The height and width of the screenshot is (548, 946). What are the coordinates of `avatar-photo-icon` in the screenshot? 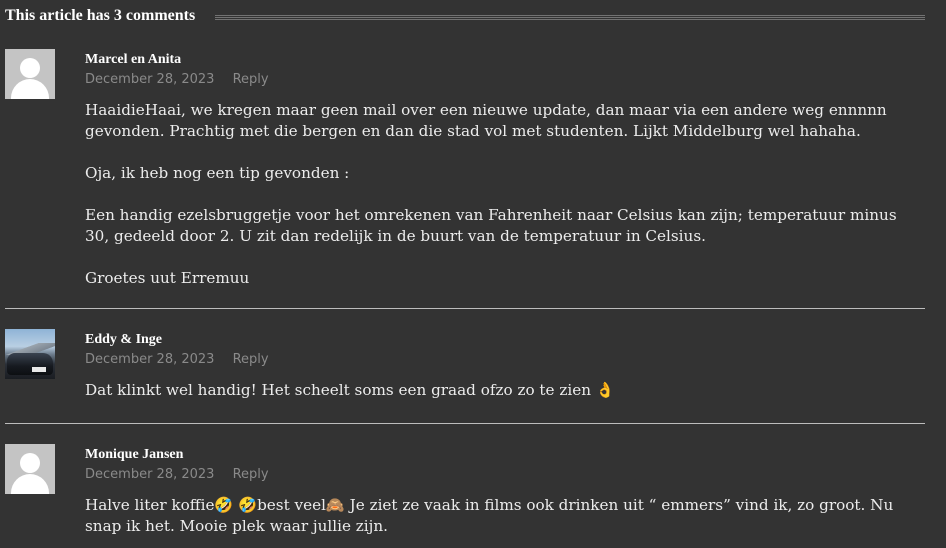 It's located at (30, 354).